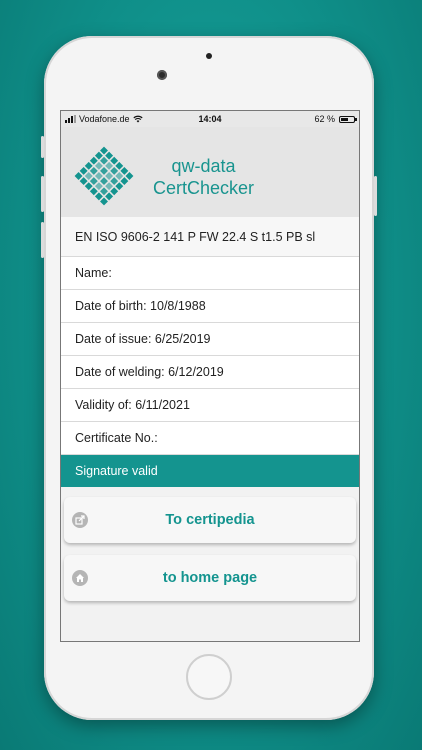  Describe the element at coordinates (42, 194) in the screenshot. I see `volume-up-button` at that location.